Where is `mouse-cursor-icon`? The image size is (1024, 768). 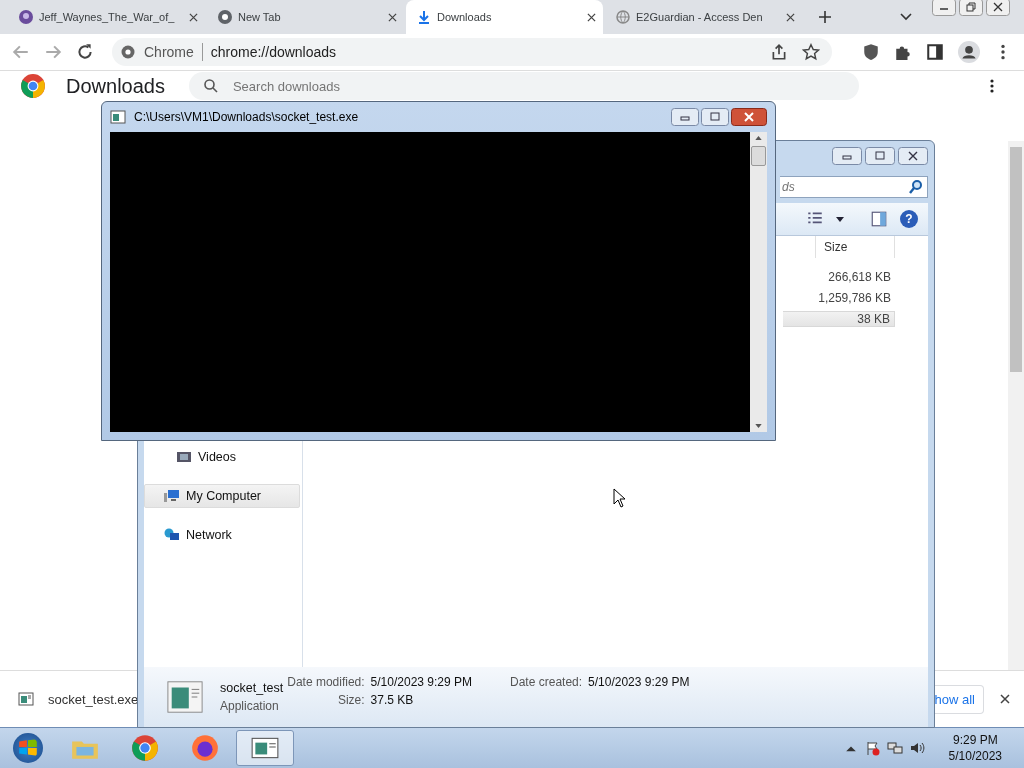 mouse-cursor-icon is located at coordinates (619, 498).